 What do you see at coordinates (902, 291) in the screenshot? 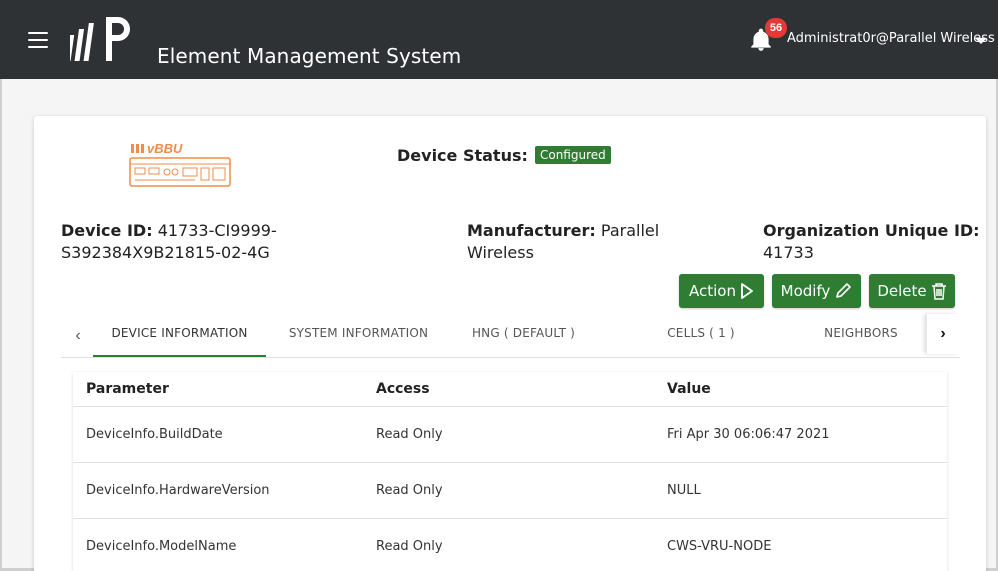
I see `delete-button-label: Delete` at bounding box center [902, 291].